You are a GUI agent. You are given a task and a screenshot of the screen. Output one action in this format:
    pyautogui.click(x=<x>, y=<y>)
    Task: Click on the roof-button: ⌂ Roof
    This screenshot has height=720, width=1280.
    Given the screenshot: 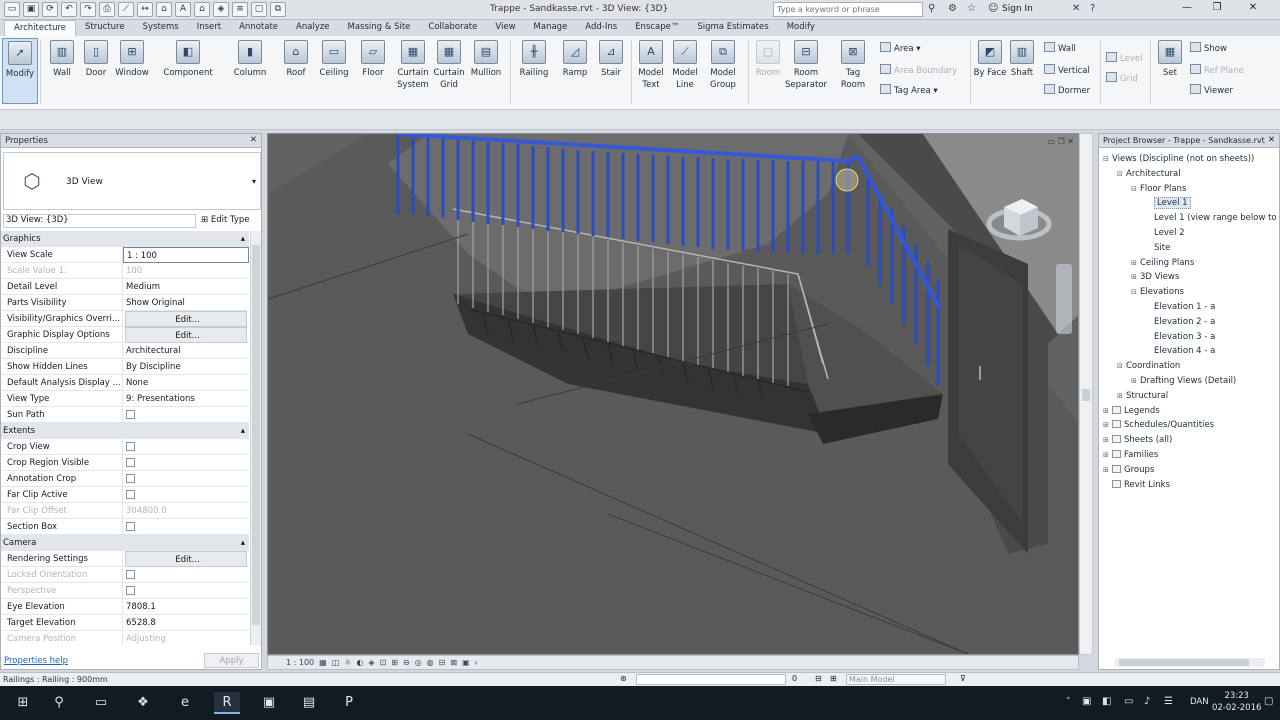 What is the action you would take?
    pyautogui.click(x=296, y=71)
    